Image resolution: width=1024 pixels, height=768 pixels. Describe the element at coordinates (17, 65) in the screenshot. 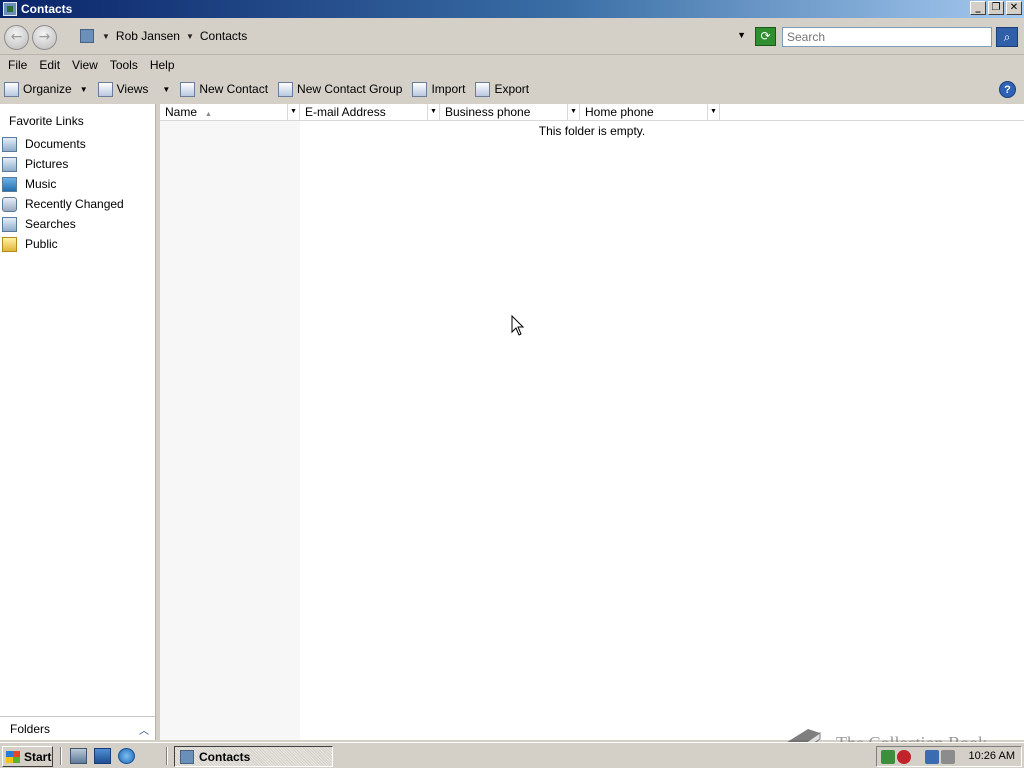

I see `menu-file: File` at that location.